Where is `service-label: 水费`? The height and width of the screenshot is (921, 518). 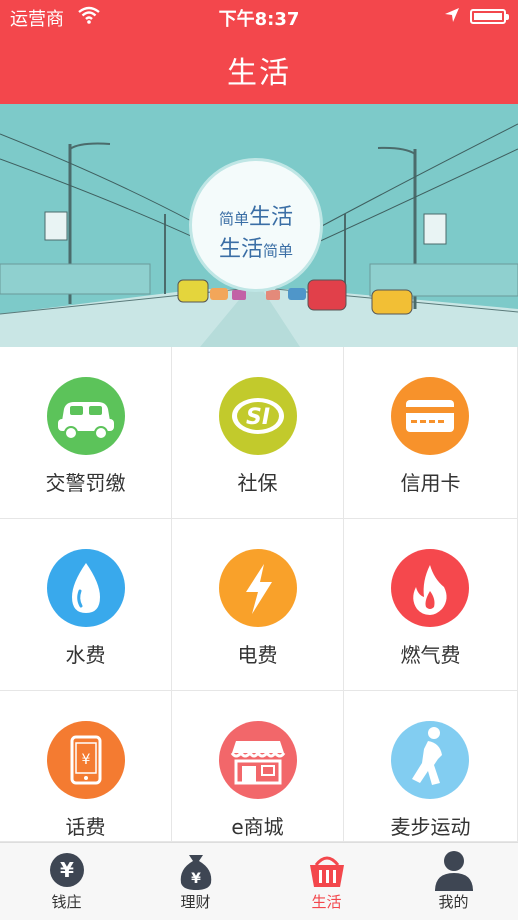 service-label: 水费 is located at coordinates (85, 655).